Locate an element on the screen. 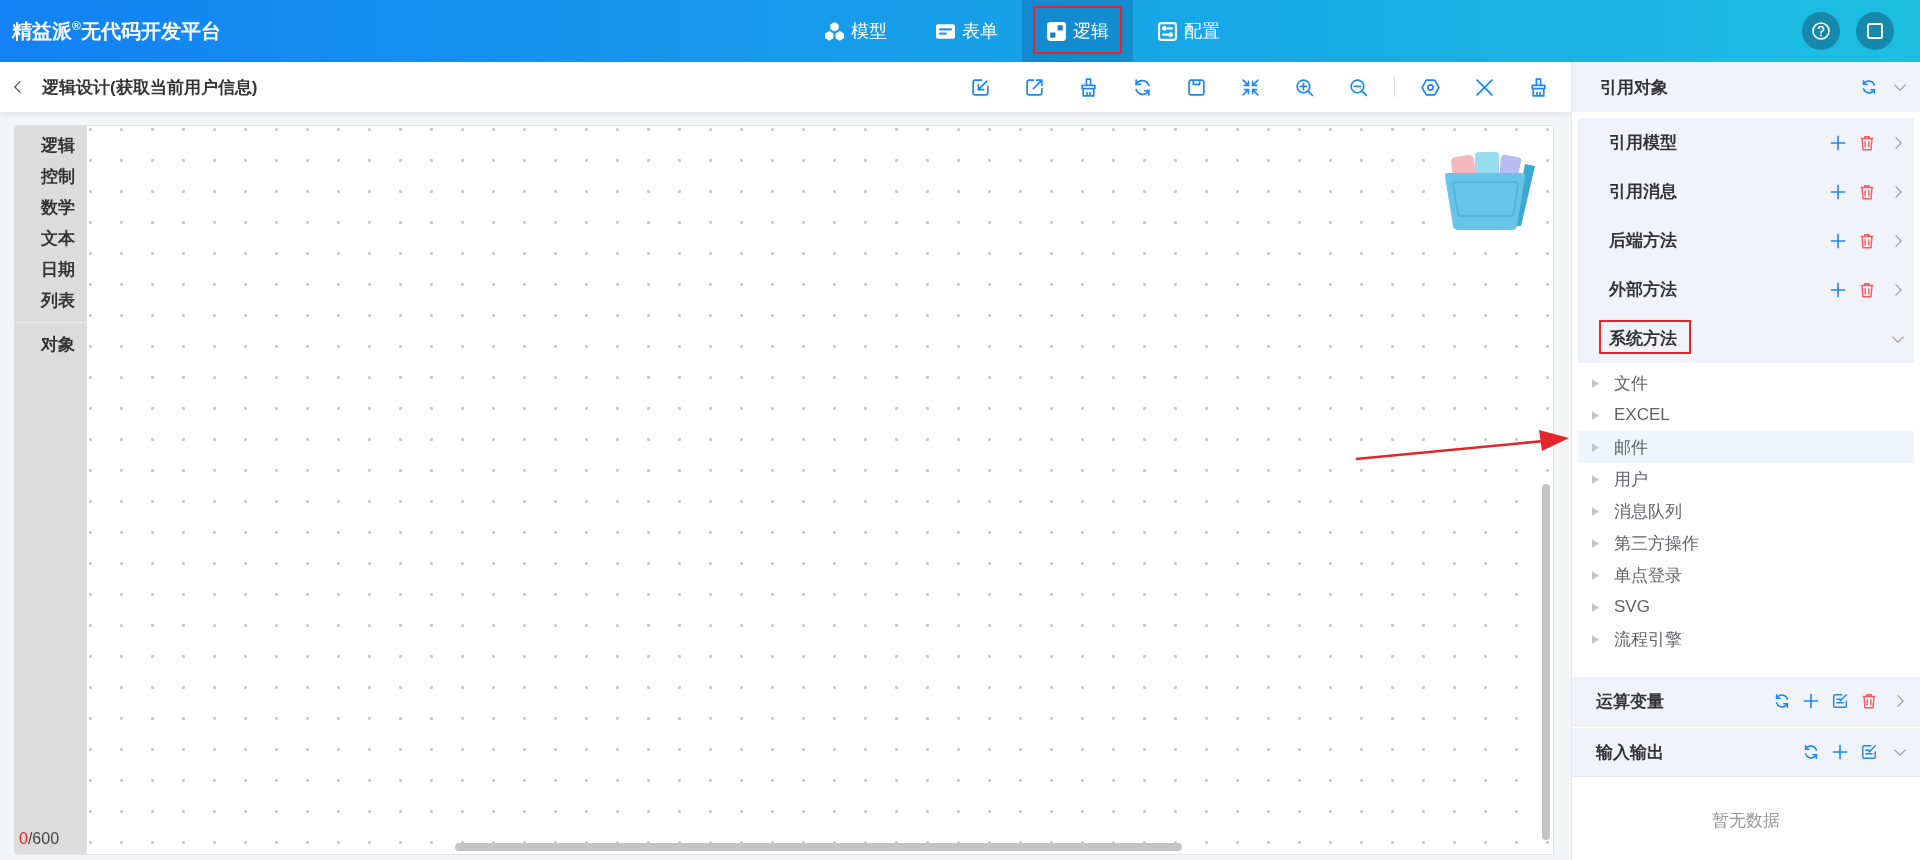  section-header: 输入输出 is located at coordinates (1746, 752).